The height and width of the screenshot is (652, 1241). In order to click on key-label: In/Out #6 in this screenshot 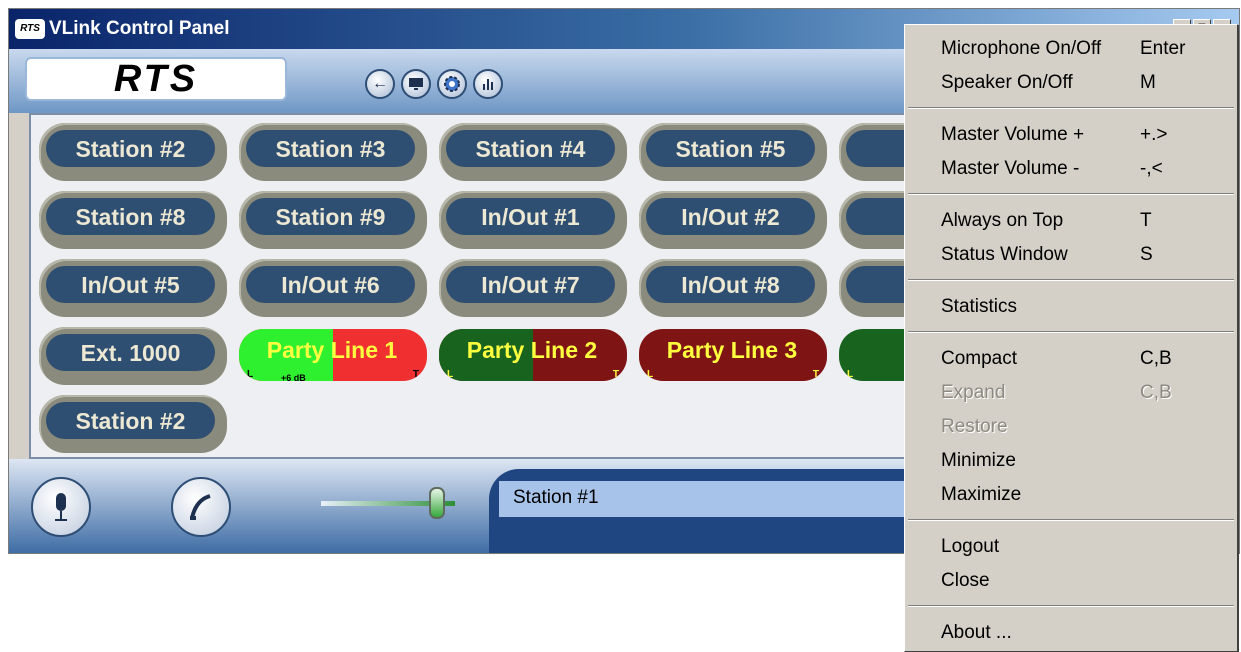, I will do `click(330, 284)`.